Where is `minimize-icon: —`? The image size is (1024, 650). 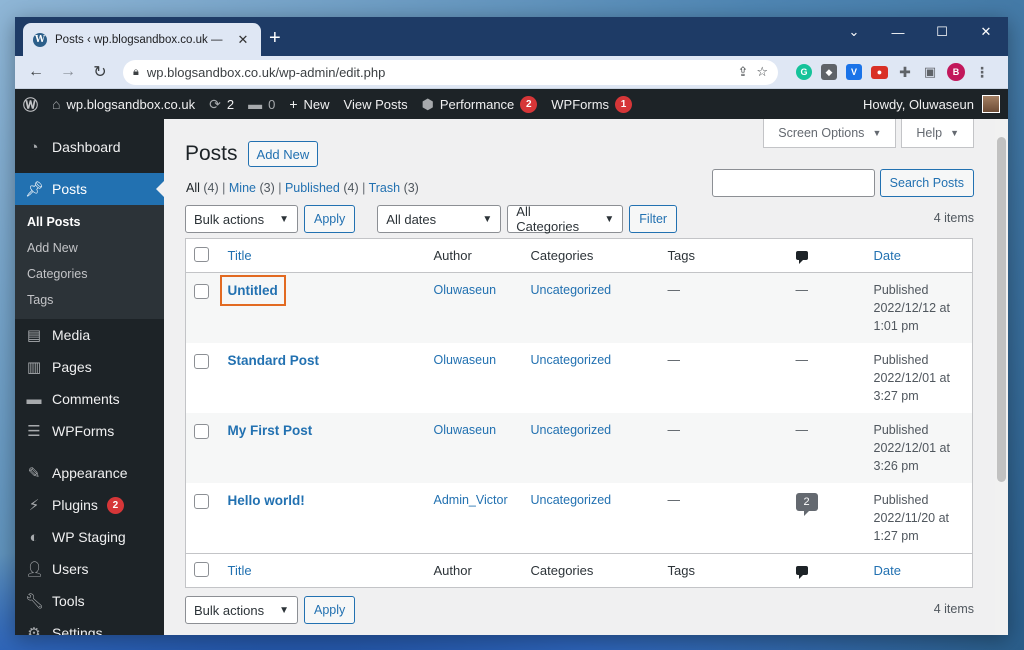 minimize-icon: — is located at coordinates (898, 32).